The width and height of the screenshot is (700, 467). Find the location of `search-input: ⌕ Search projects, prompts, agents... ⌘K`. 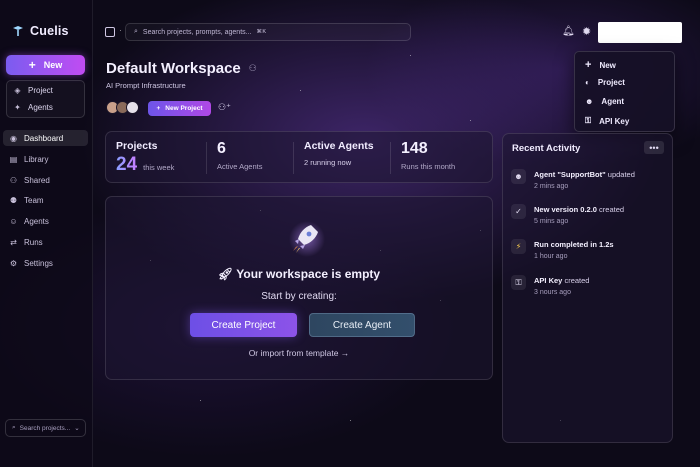

search-input: ⌕ Search projects, prompts, agents... ⌘K is located at coordinates (268, 32).